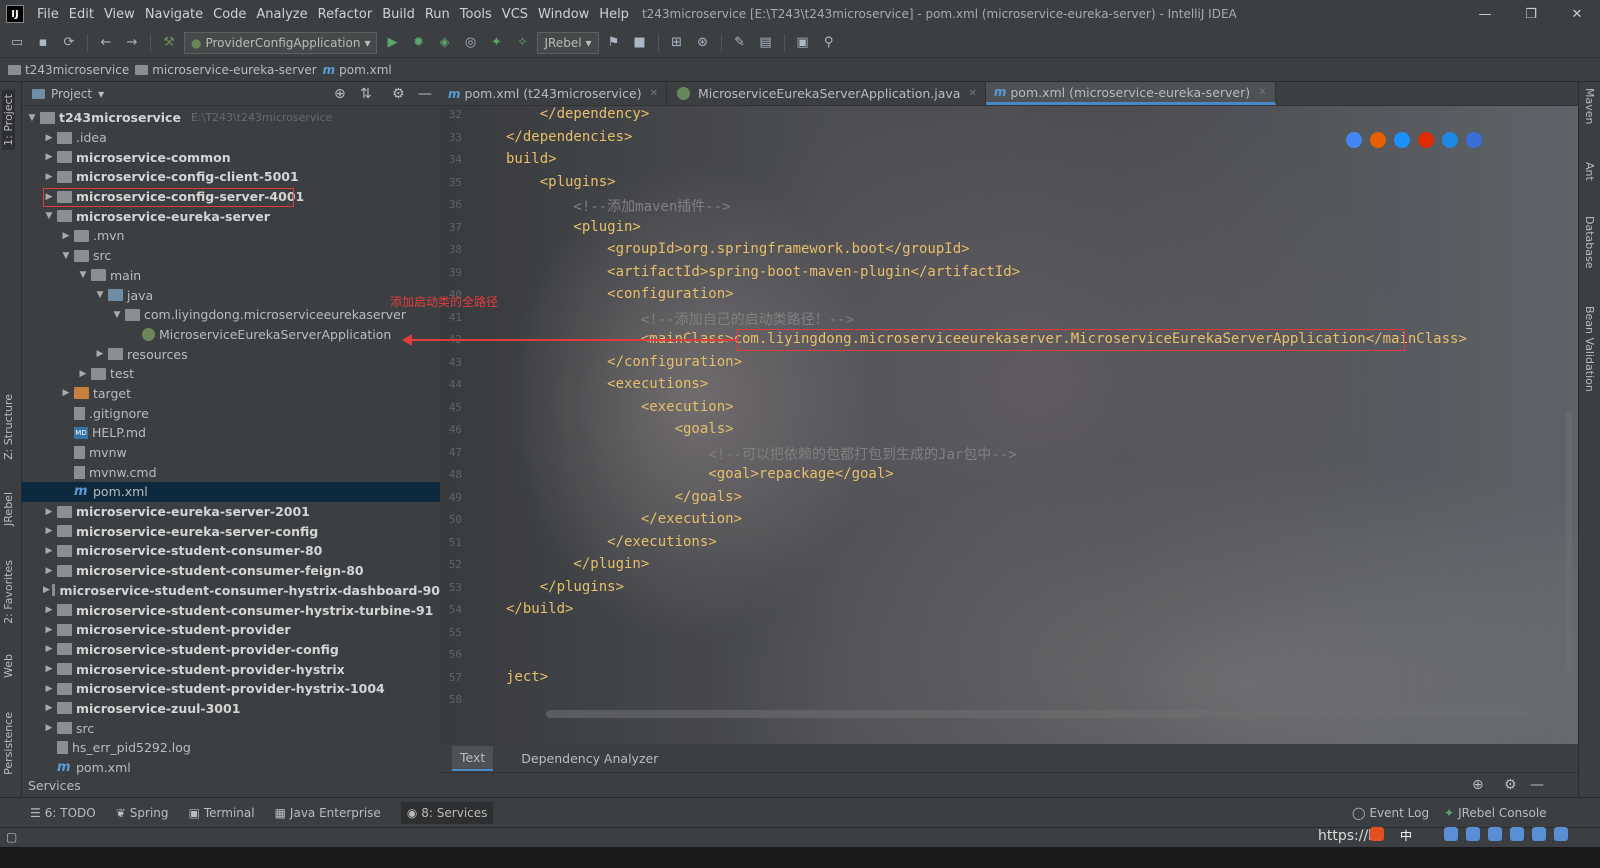 The image size is (1600, 868). Describe the element at coordinates (281, 14) in the screenshot. I see `menu-item-analyze: Analyze` at that location.